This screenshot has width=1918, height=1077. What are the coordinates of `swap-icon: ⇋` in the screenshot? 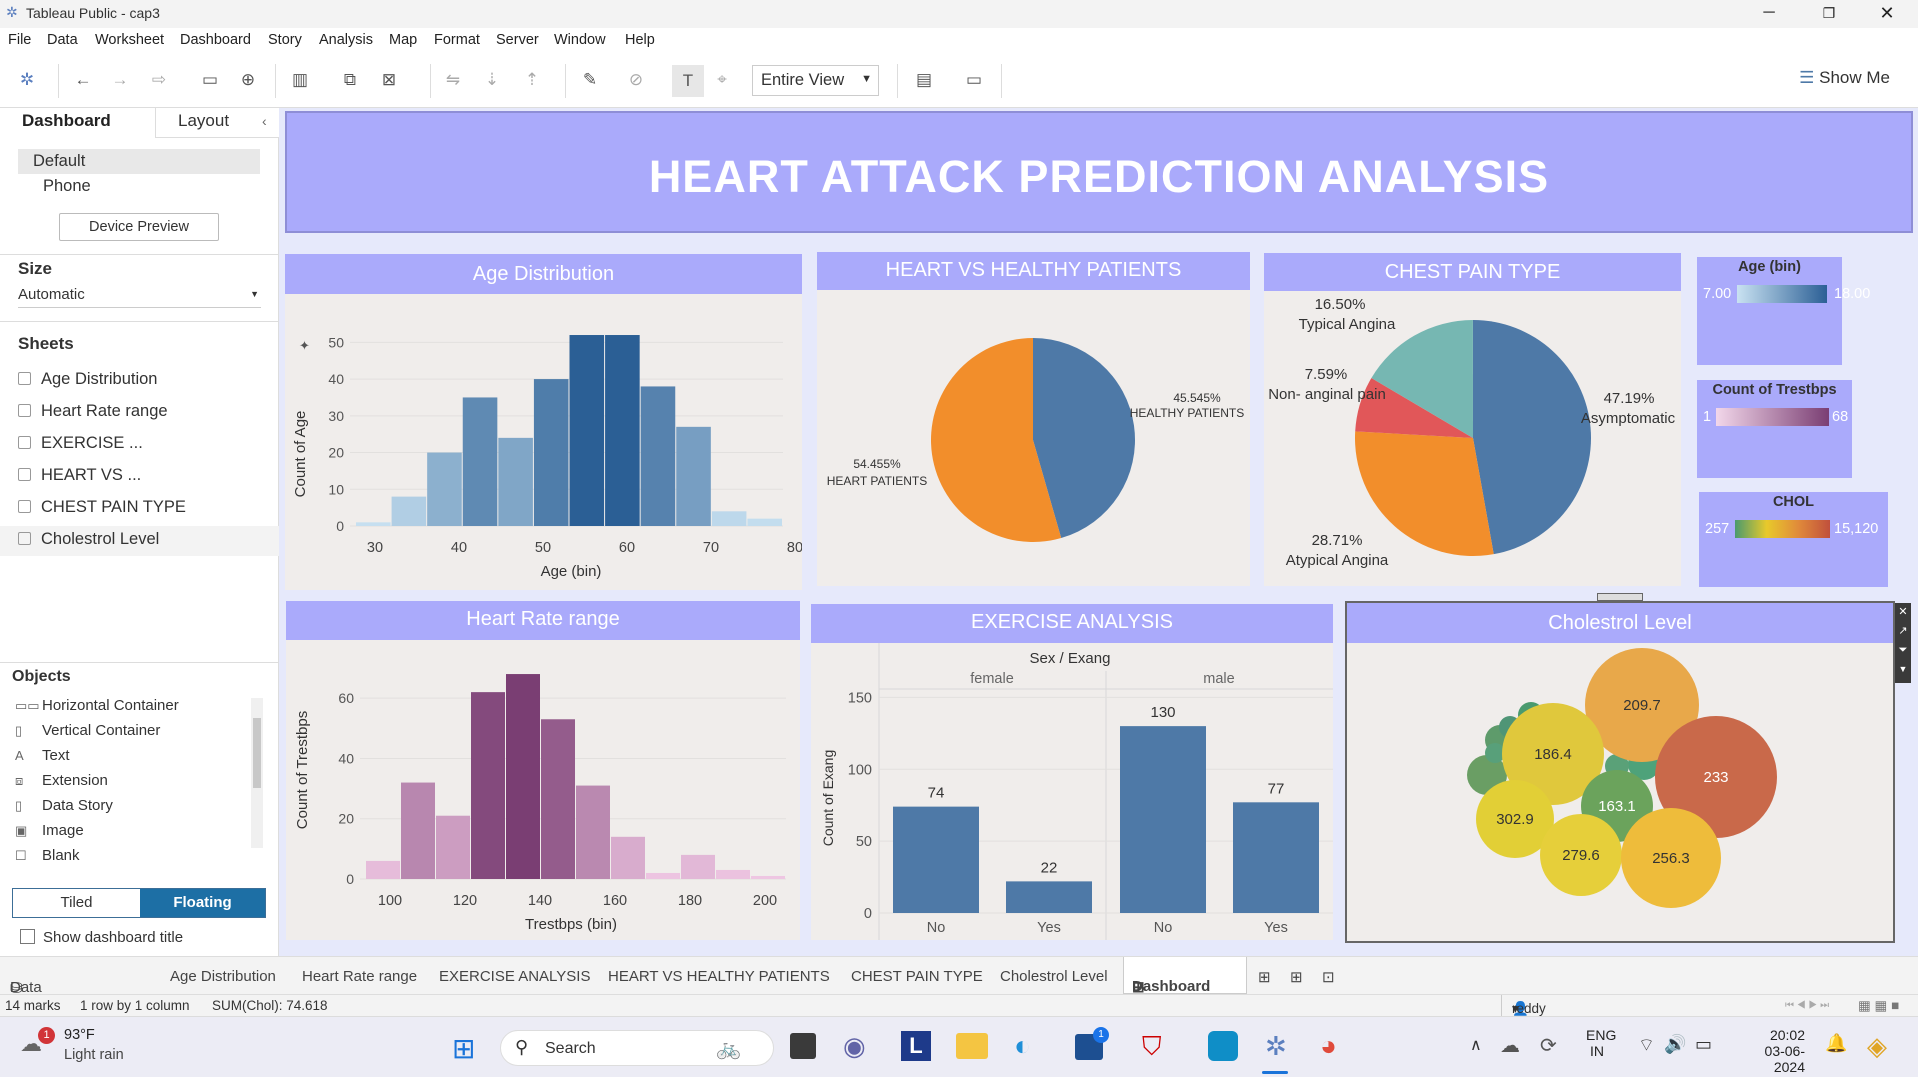 It's located at (453, 80).